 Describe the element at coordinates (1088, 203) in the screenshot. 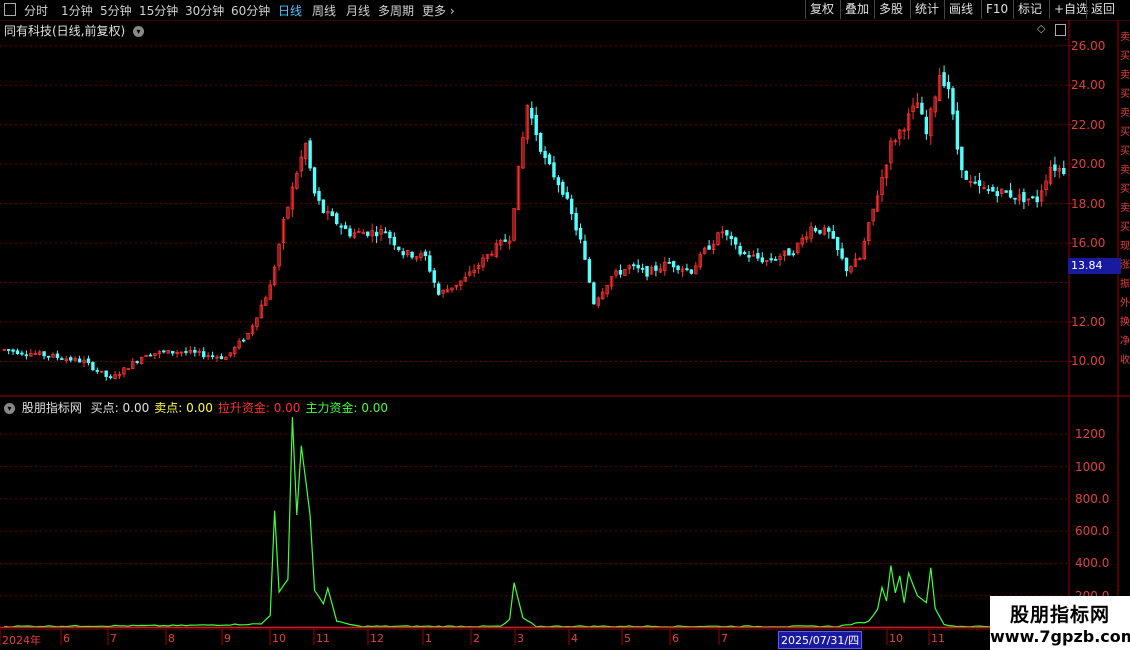

I see `price-tick-label: 18.00` at that location.